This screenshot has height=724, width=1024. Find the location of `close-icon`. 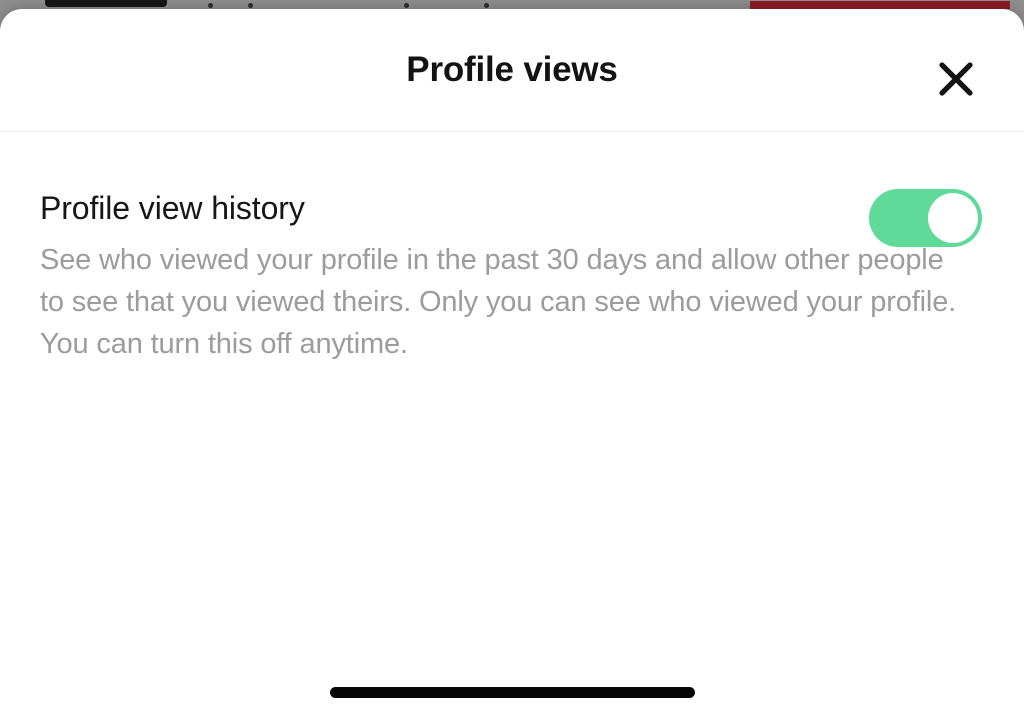

close-icon is located at coordinates (956, 79).